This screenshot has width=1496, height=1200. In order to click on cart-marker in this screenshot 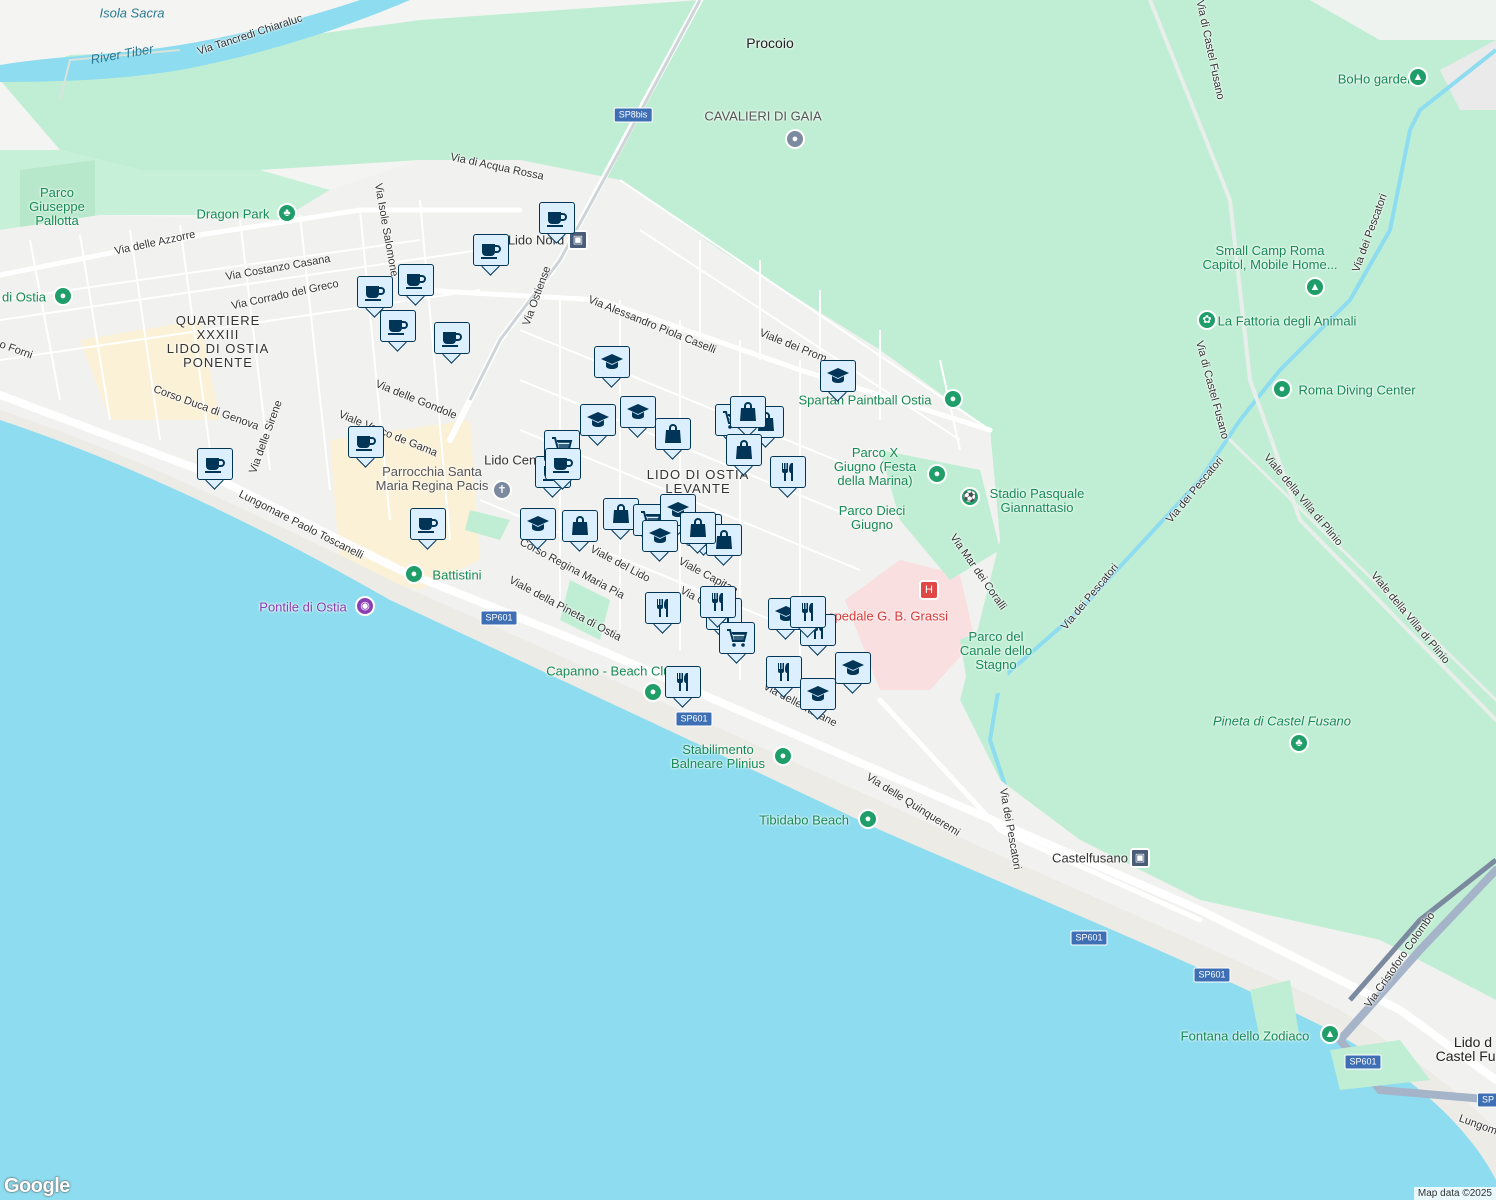, I will do `click(737, 643)`.